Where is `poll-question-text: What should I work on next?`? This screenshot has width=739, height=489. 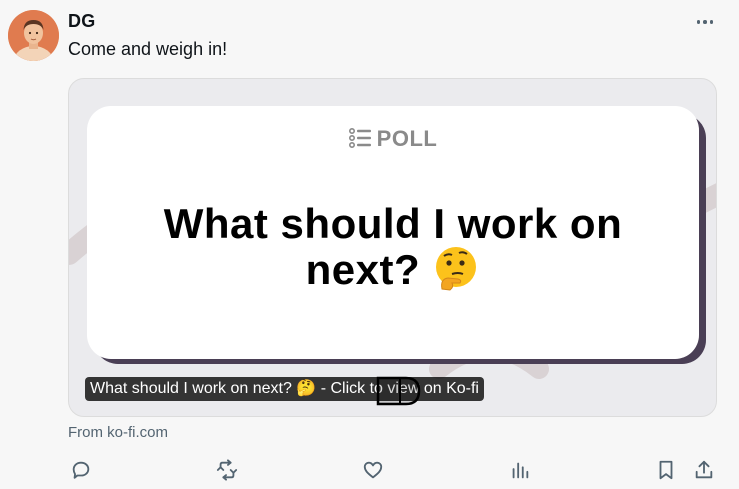
poll-question-text: What should I work on next? is located at coordinates (393, 246).